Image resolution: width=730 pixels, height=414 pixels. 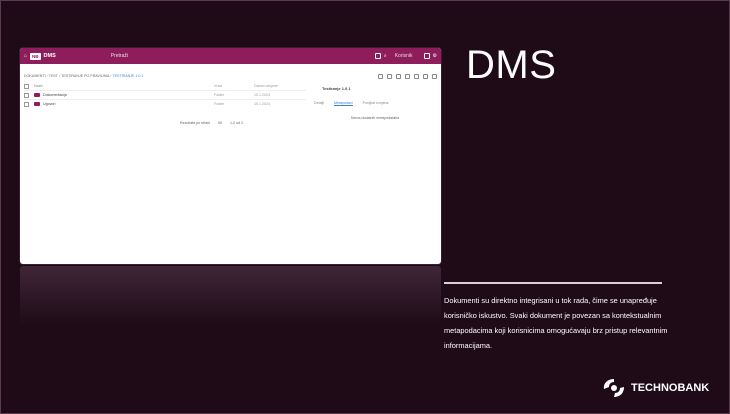 I want to click on panel-tabs: Detalji Metapodaci Povijest izmjena, so click(x=376, y=103).